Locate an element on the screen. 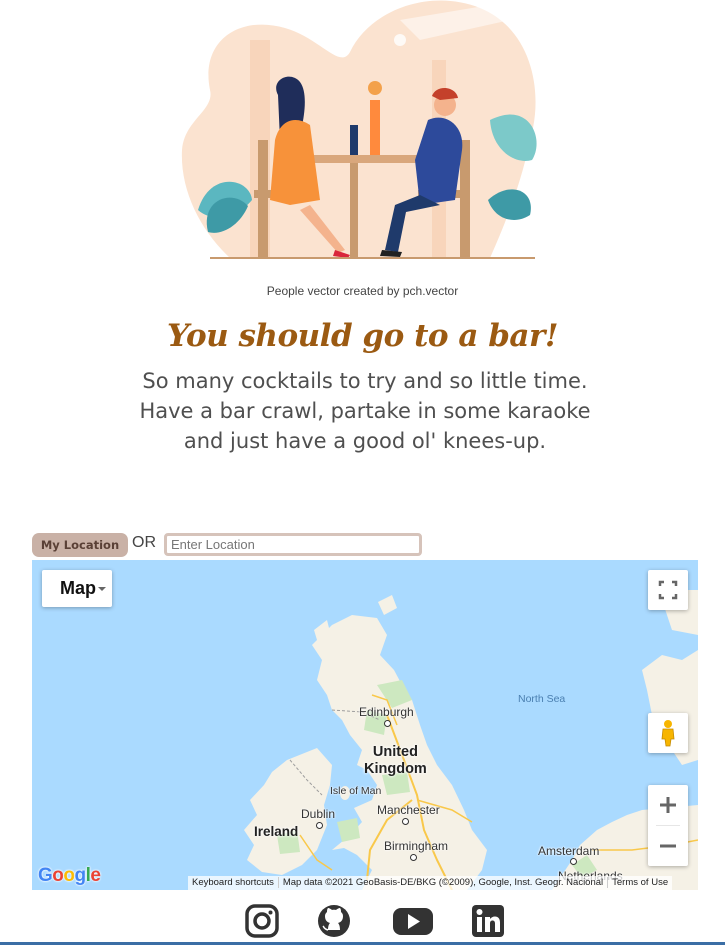 The height and width of the screenshot is (945, 725). map-label-birmingham: Birmingham is located at coordinates (416, 846).